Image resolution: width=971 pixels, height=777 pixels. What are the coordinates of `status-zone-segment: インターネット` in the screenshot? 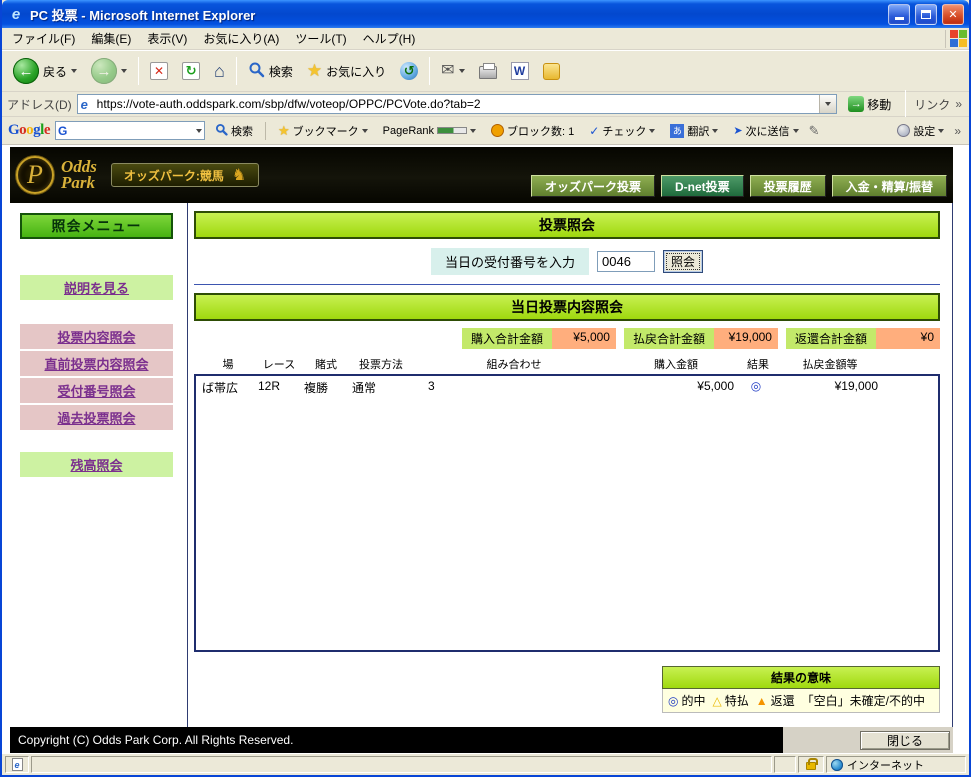 It's located at (896, 764).